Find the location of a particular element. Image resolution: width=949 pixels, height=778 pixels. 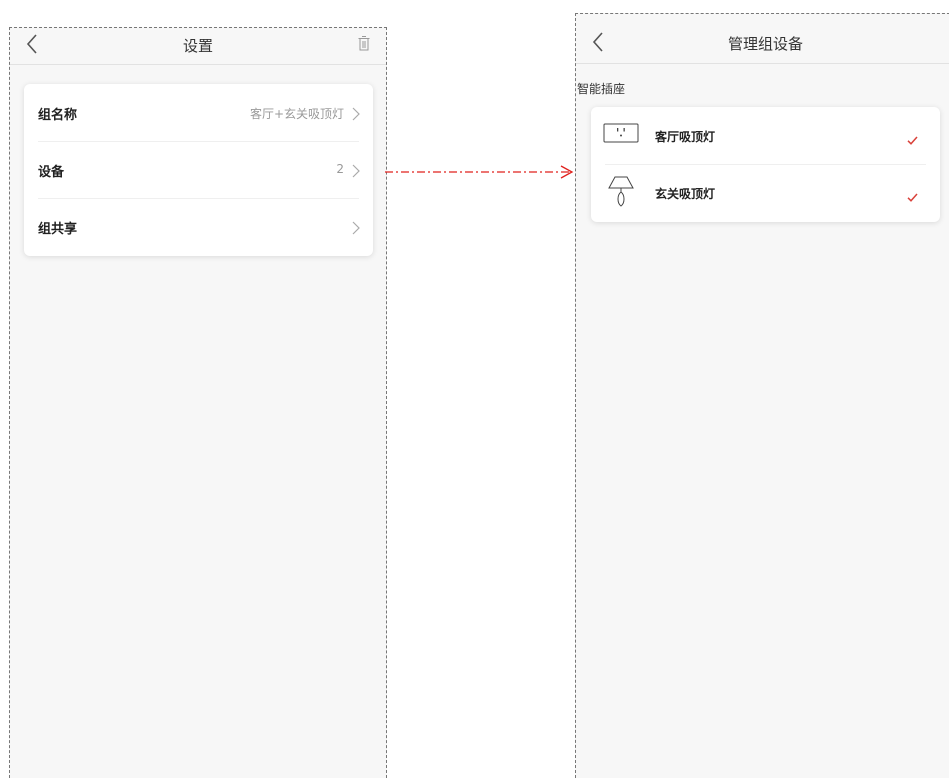

devices-card: 客厅吸顶灯 玄关吸顶灯 is located at coordinates (765, 164).